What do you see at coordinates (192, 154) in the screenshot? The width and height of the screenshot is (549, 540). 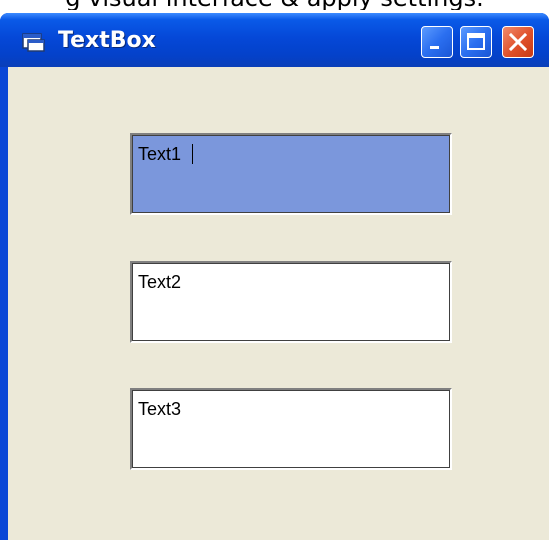 I see `text-caret` at bounding box center [192, 154].